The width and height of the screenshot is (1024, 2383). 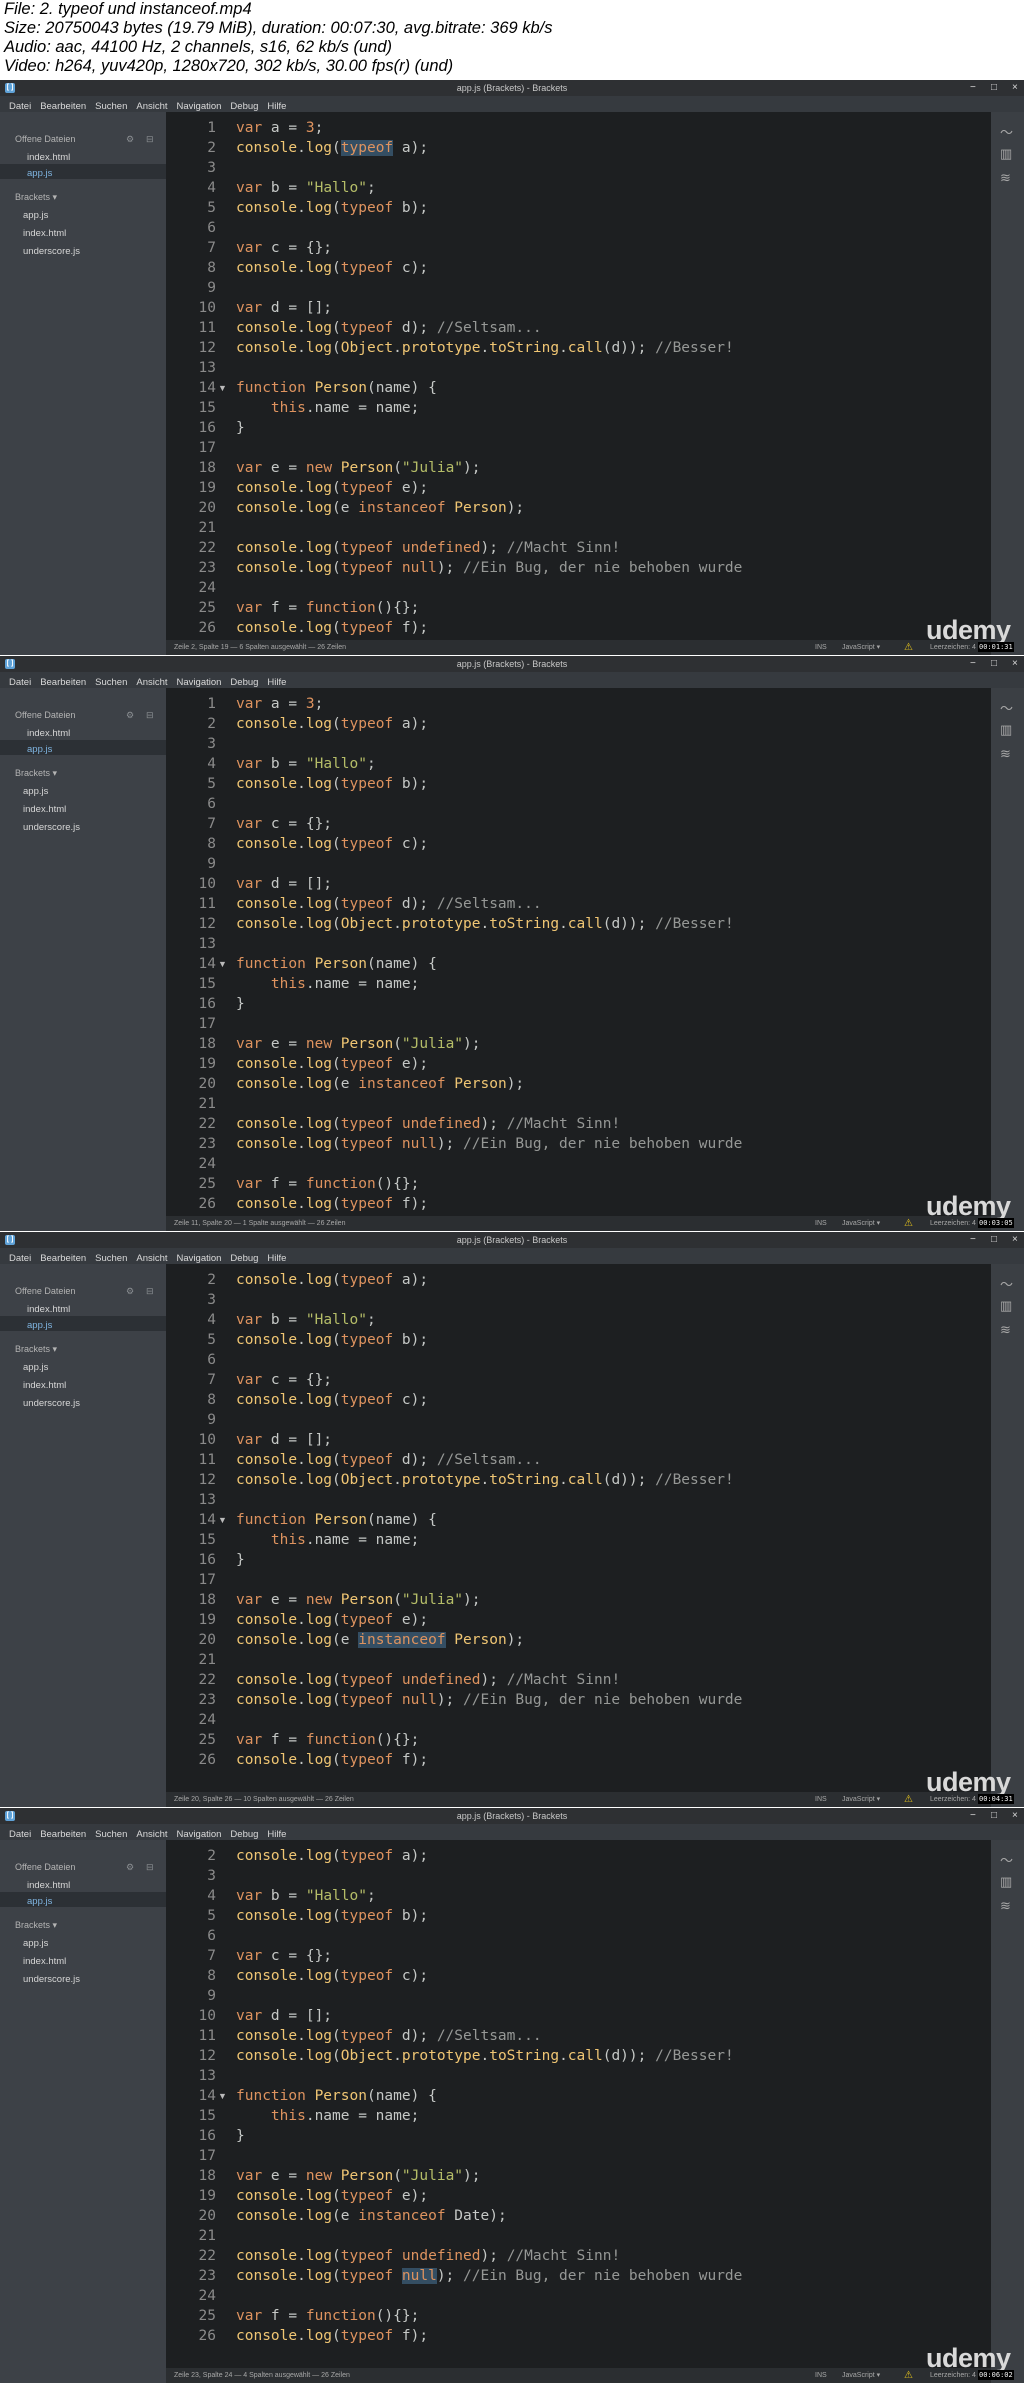 What do you see at coordinates (207, 1184) in the screenshot?
I see `line-number: 25` at bounding box center [207, 1184].